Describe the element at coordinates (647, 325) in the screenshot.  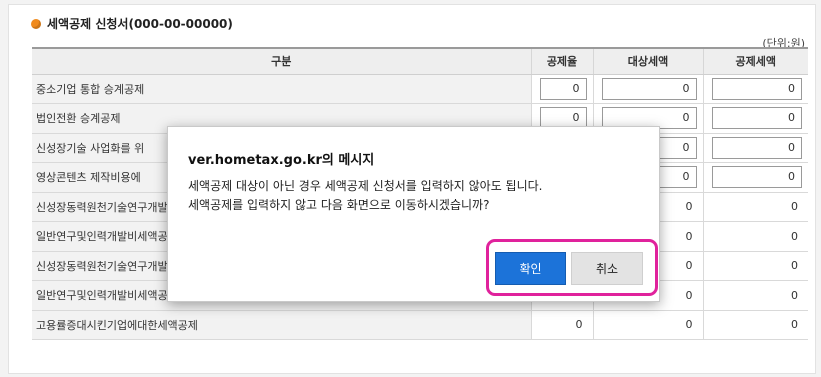
I see `target-value: 0` at that location.